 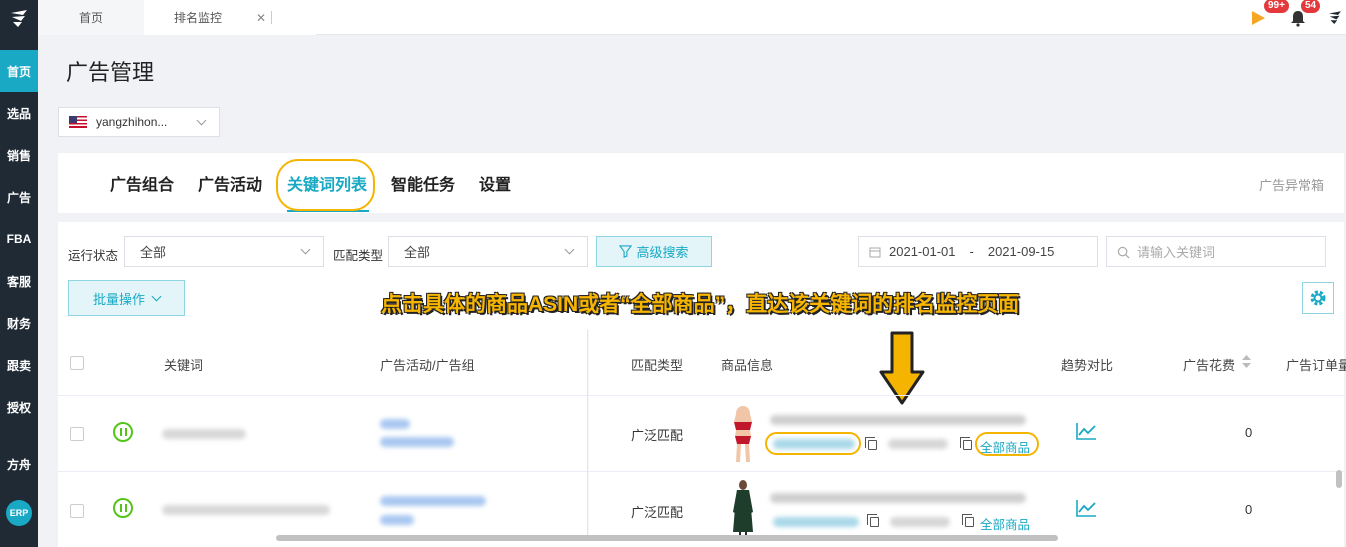 What do you see at coordinates (423, 183) in the screenshot?
I see `tab-smart-tasks: 智能任务` at bounding box center [423, 183].